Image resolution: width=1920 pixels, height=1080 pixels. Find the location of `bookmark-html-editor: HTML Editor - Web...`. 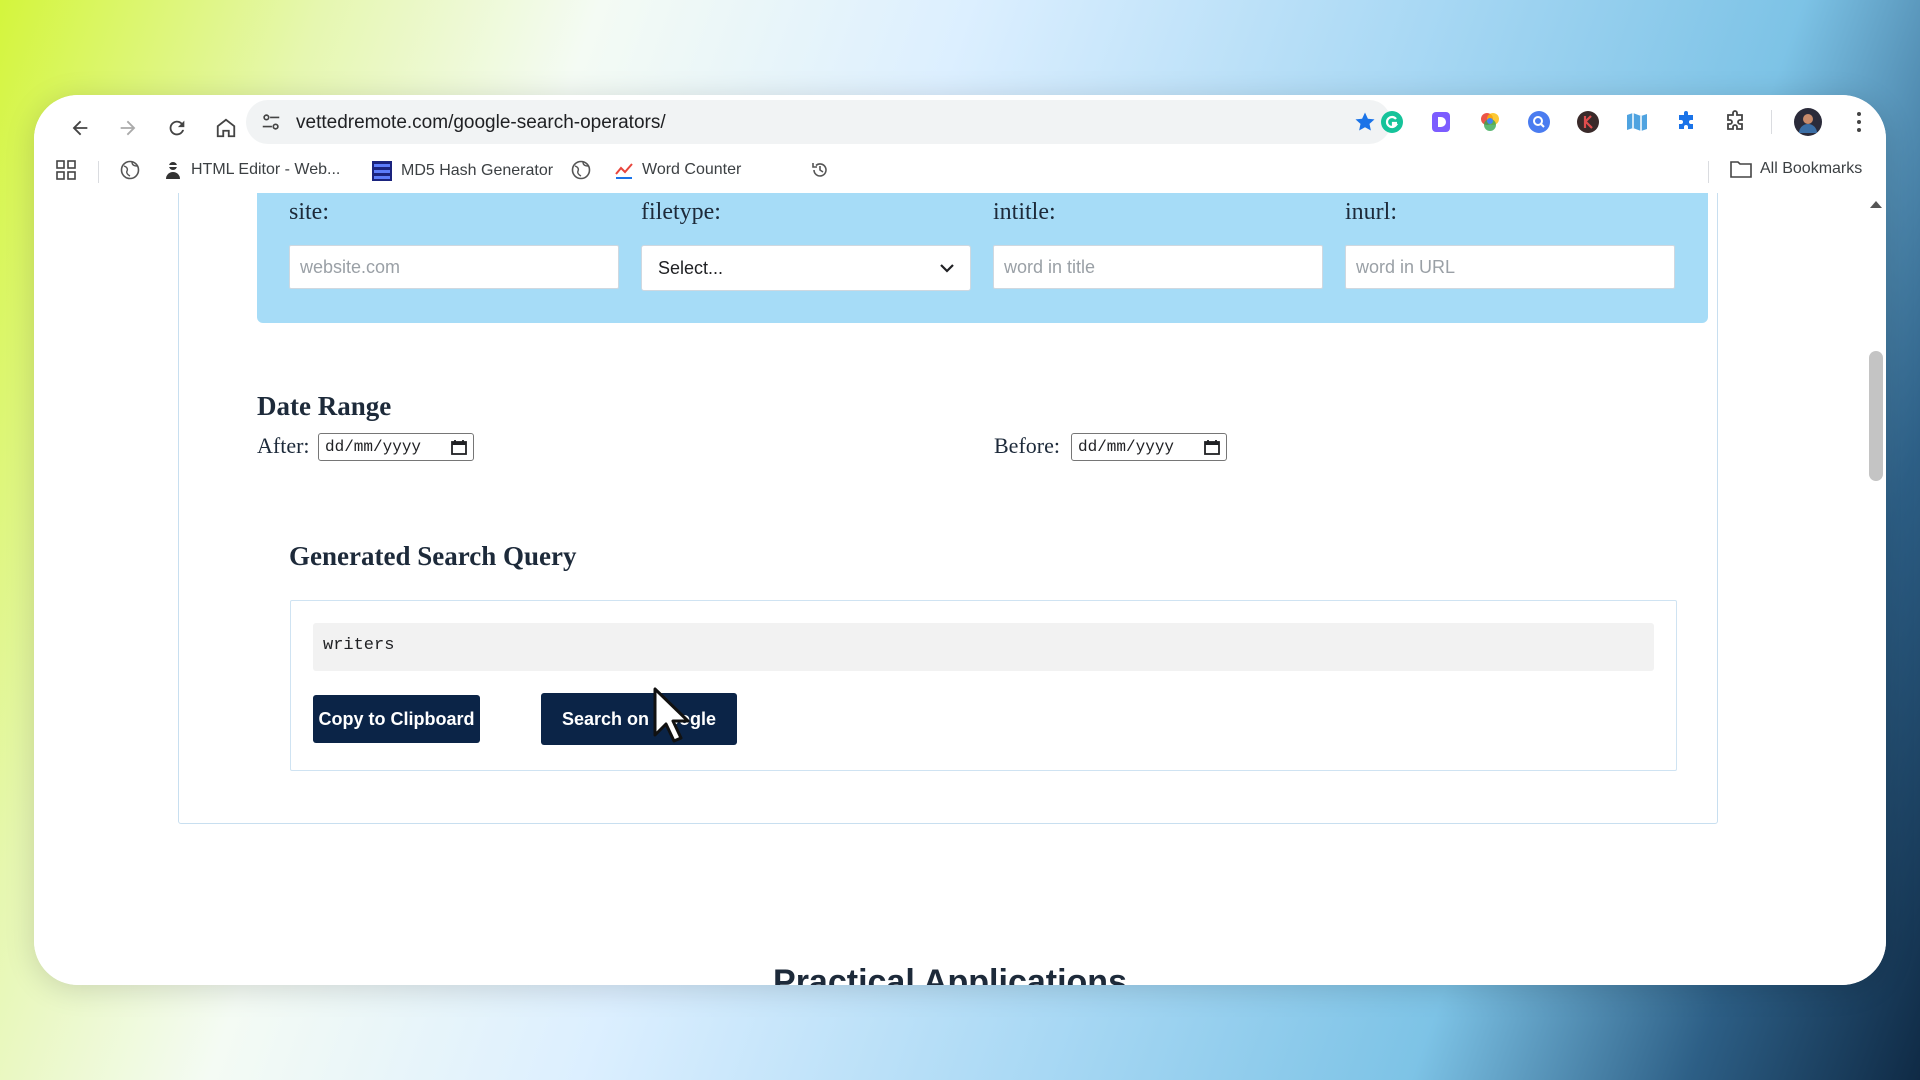

bookmark-html-editor: HTML Editor - Web... is located at coordinates (251, 170).